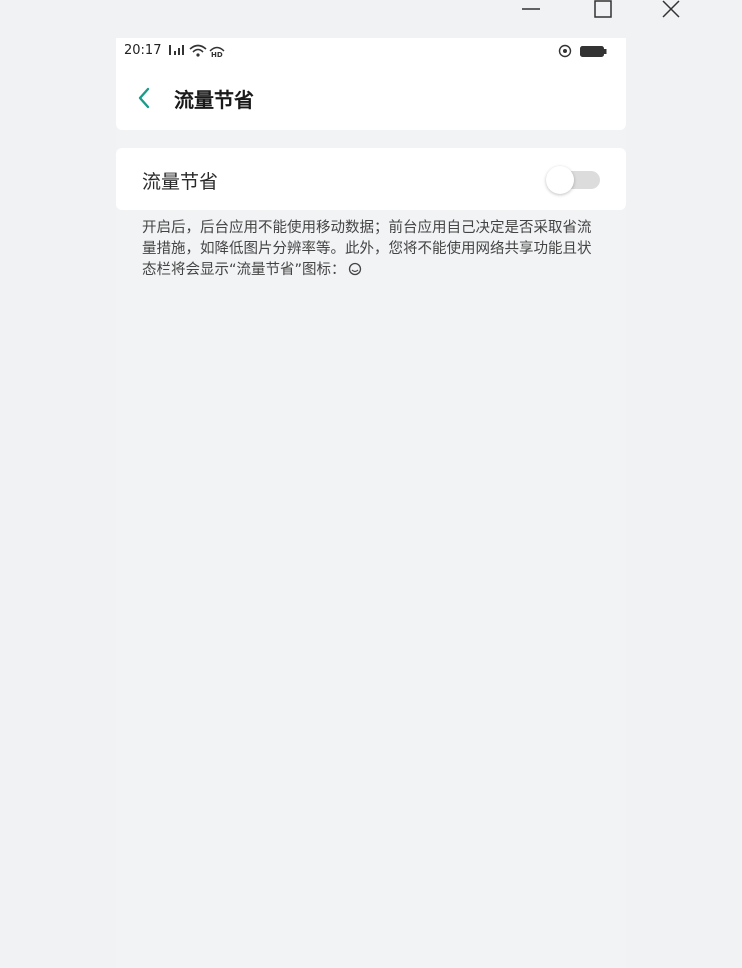  I want to click on chevron-left-icon, so click(144, 98).